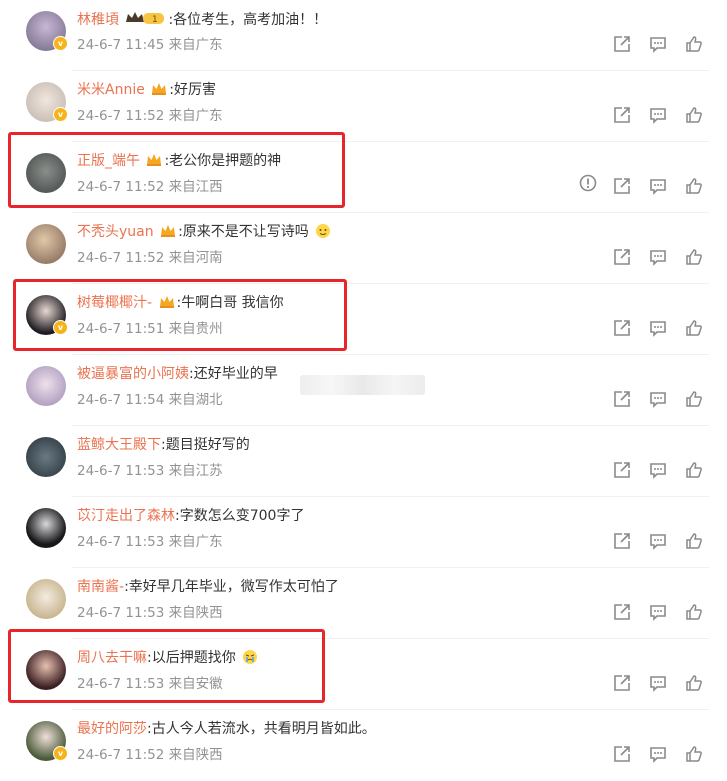 The width and height of the screenshot is (727, 781). I want to click on comment-text: 古人今人若流水，共看明月皆如此。, so click(263, 729).